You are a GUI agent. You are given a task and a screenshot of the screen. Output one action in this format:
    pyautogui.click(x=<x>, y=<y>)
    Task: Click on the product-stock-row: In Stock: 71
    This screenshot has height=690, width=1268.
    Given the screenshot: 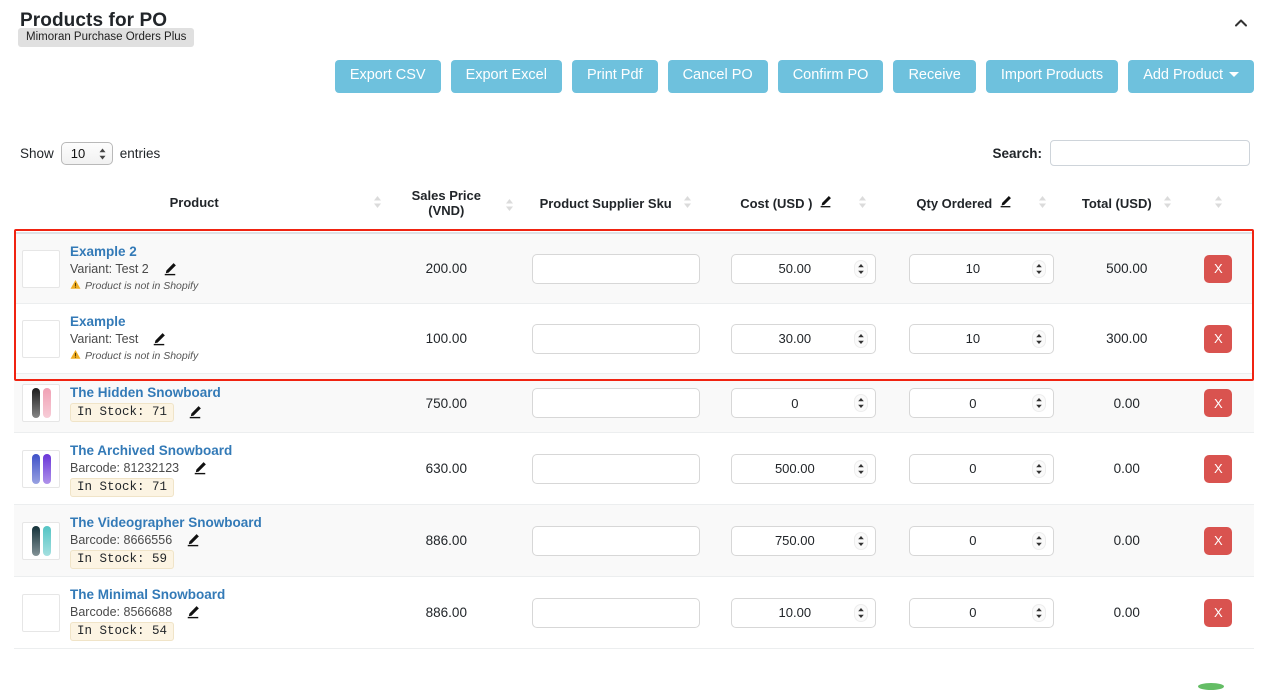 What is the action you would take?
    pyautogui.click(x=145, y=412)
    